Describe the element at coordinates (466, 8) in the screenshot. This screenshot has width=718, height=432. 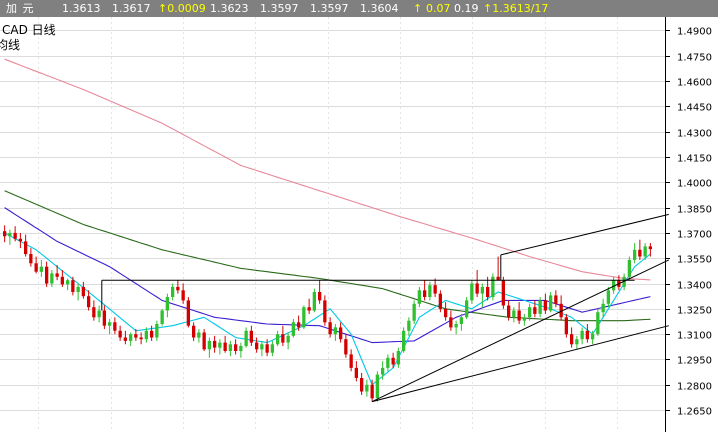
I see `quote-volume: 0.19` at that location.